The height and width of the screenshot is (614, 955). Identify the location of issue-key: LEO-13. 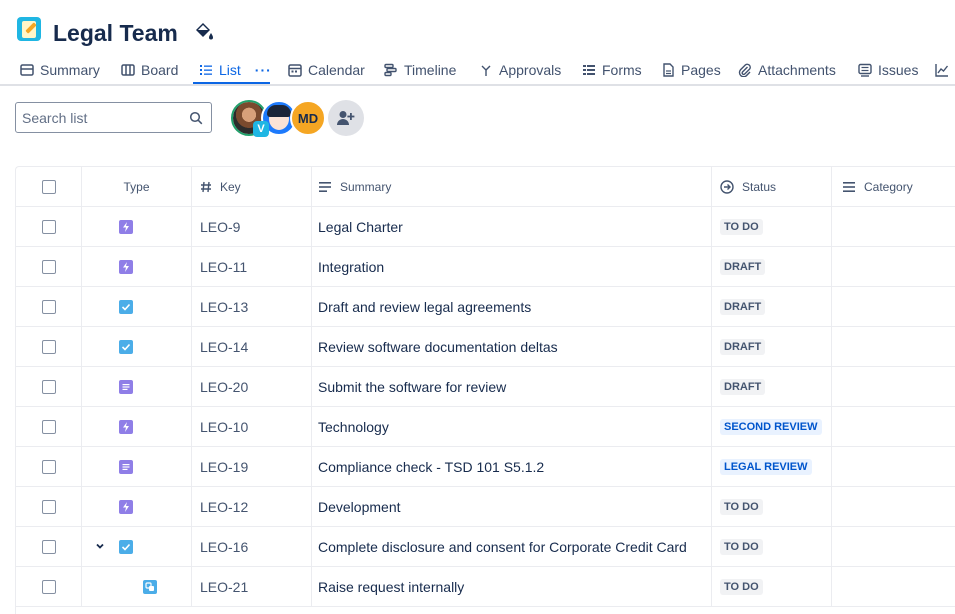
(252, 307).